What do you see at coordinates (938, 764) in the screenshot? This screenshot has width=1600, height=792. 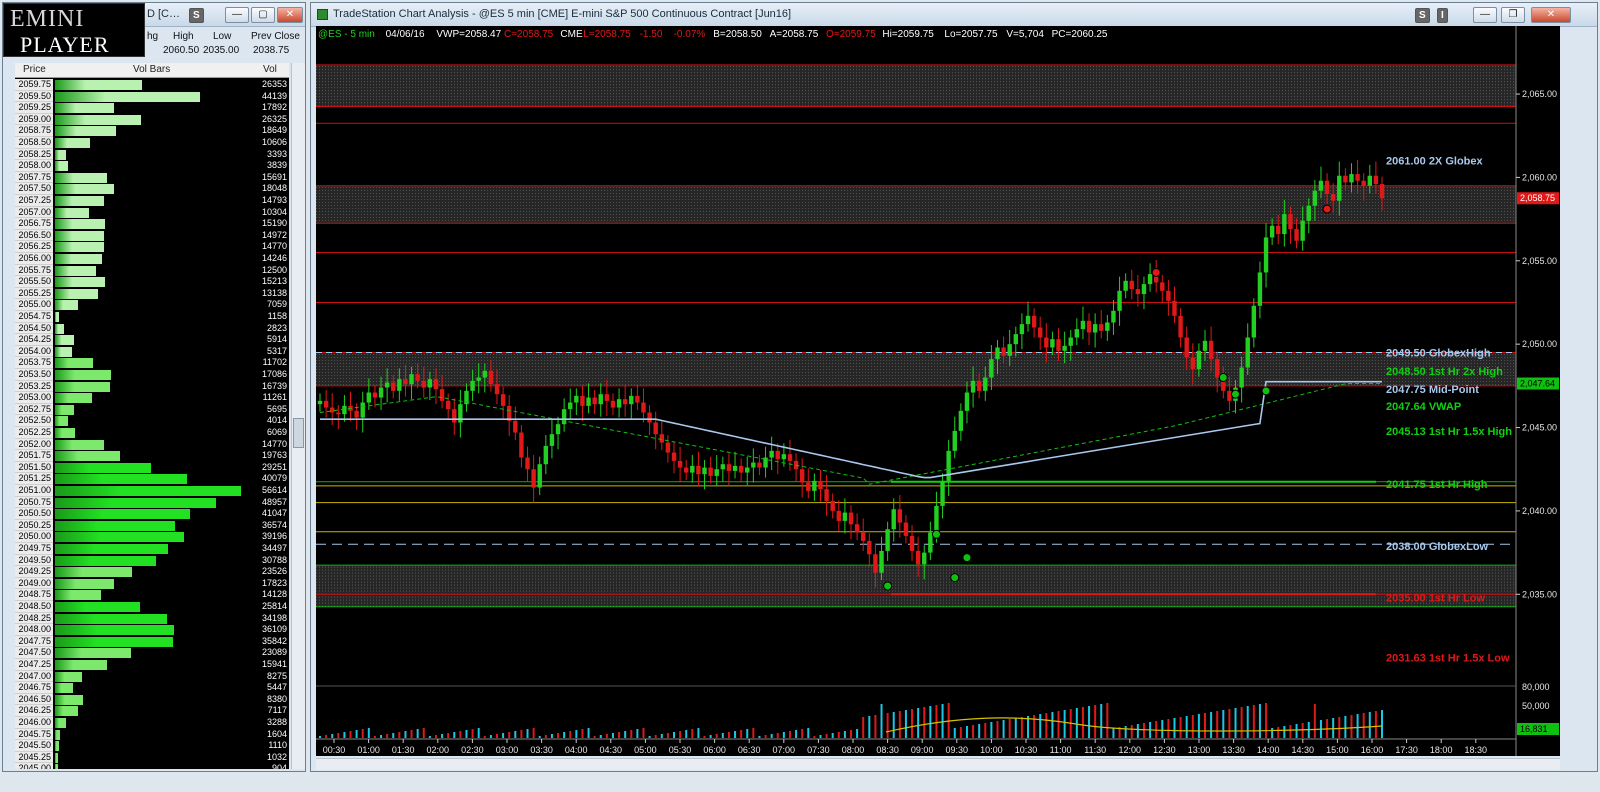 I see `chart-horizontal-scrollbar` at bounding box center [938, 764].